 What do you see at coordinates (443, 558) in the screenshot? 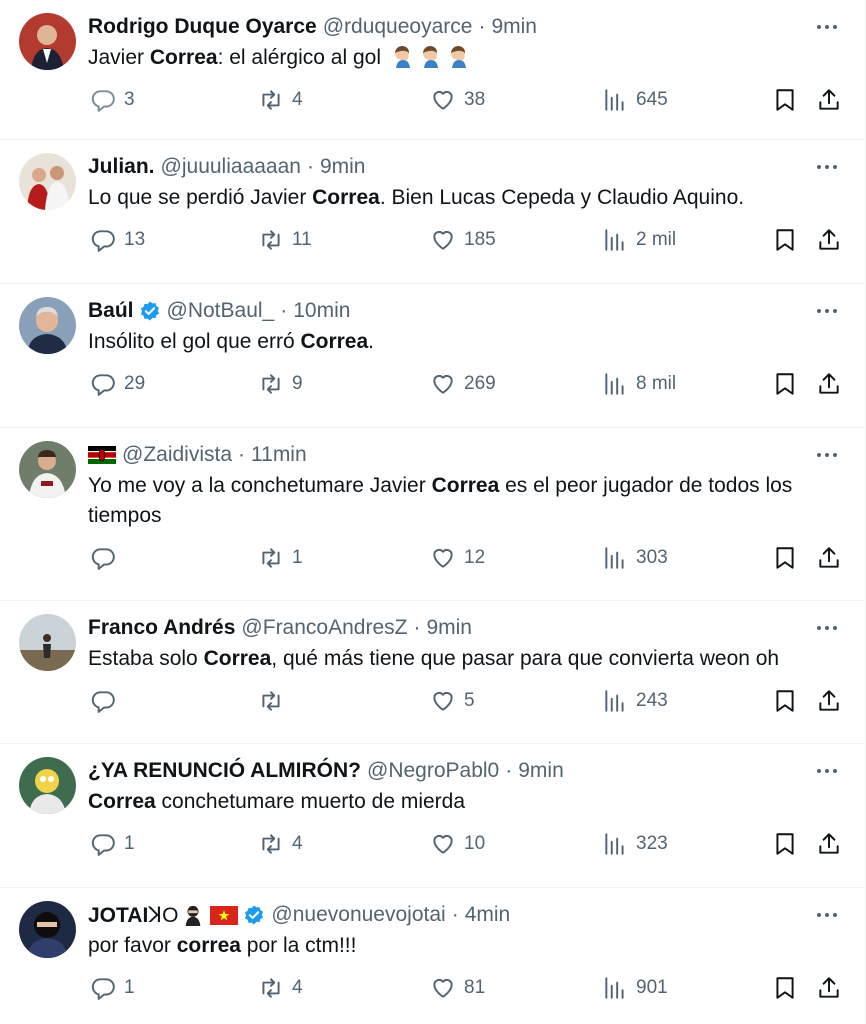
I see `heart-icon` at bounding box center [443, 558].